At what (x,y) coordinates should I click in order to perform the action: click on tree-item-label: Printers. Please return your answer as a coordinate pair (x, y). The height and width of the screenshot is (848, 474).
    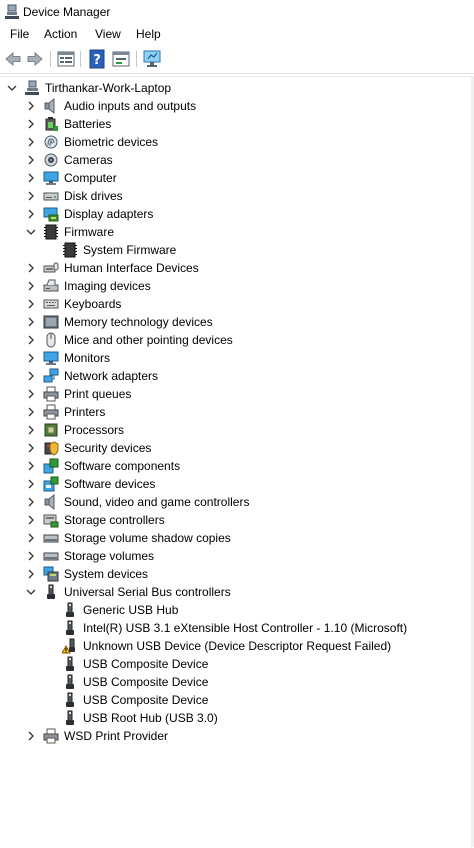
    Looking at the image, I should click on (85, 412).